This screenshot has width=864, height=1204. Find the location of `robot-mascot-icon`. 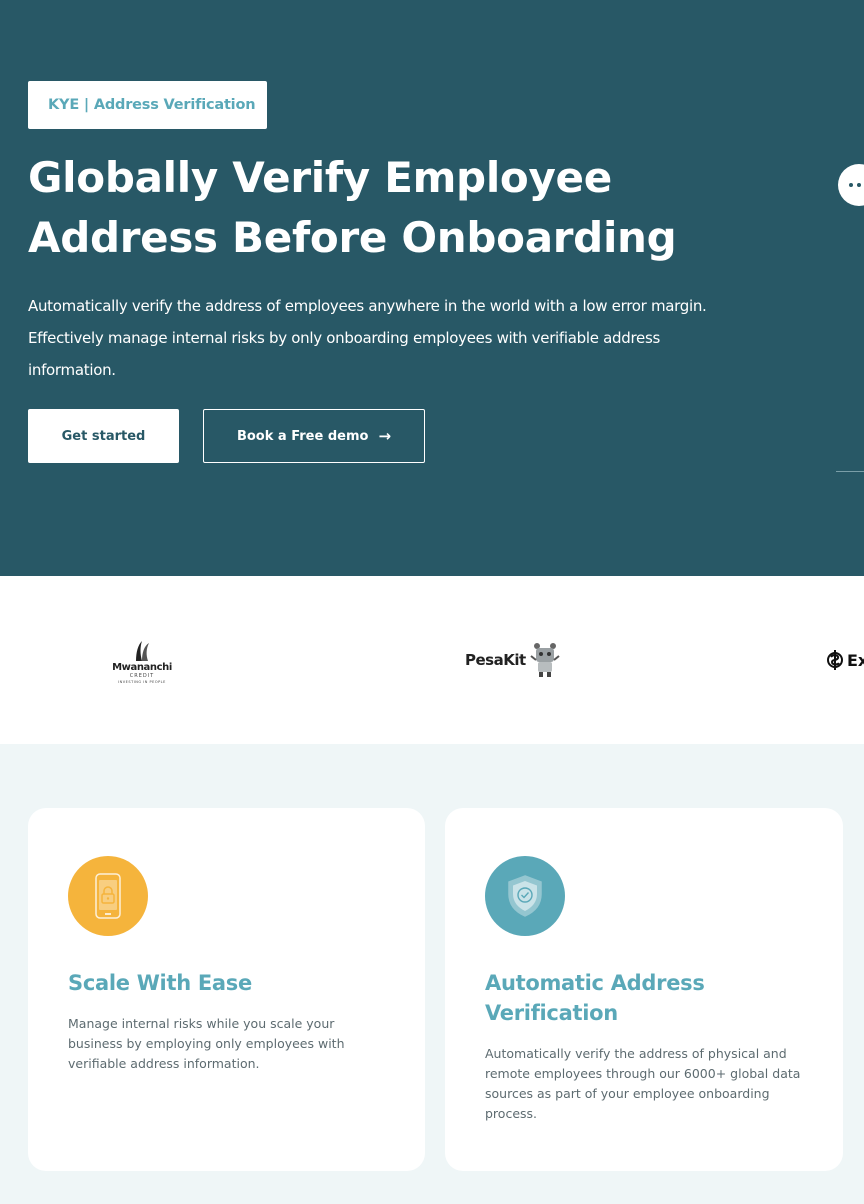

robot-mascot-icon is located at coordinates (545, 660).